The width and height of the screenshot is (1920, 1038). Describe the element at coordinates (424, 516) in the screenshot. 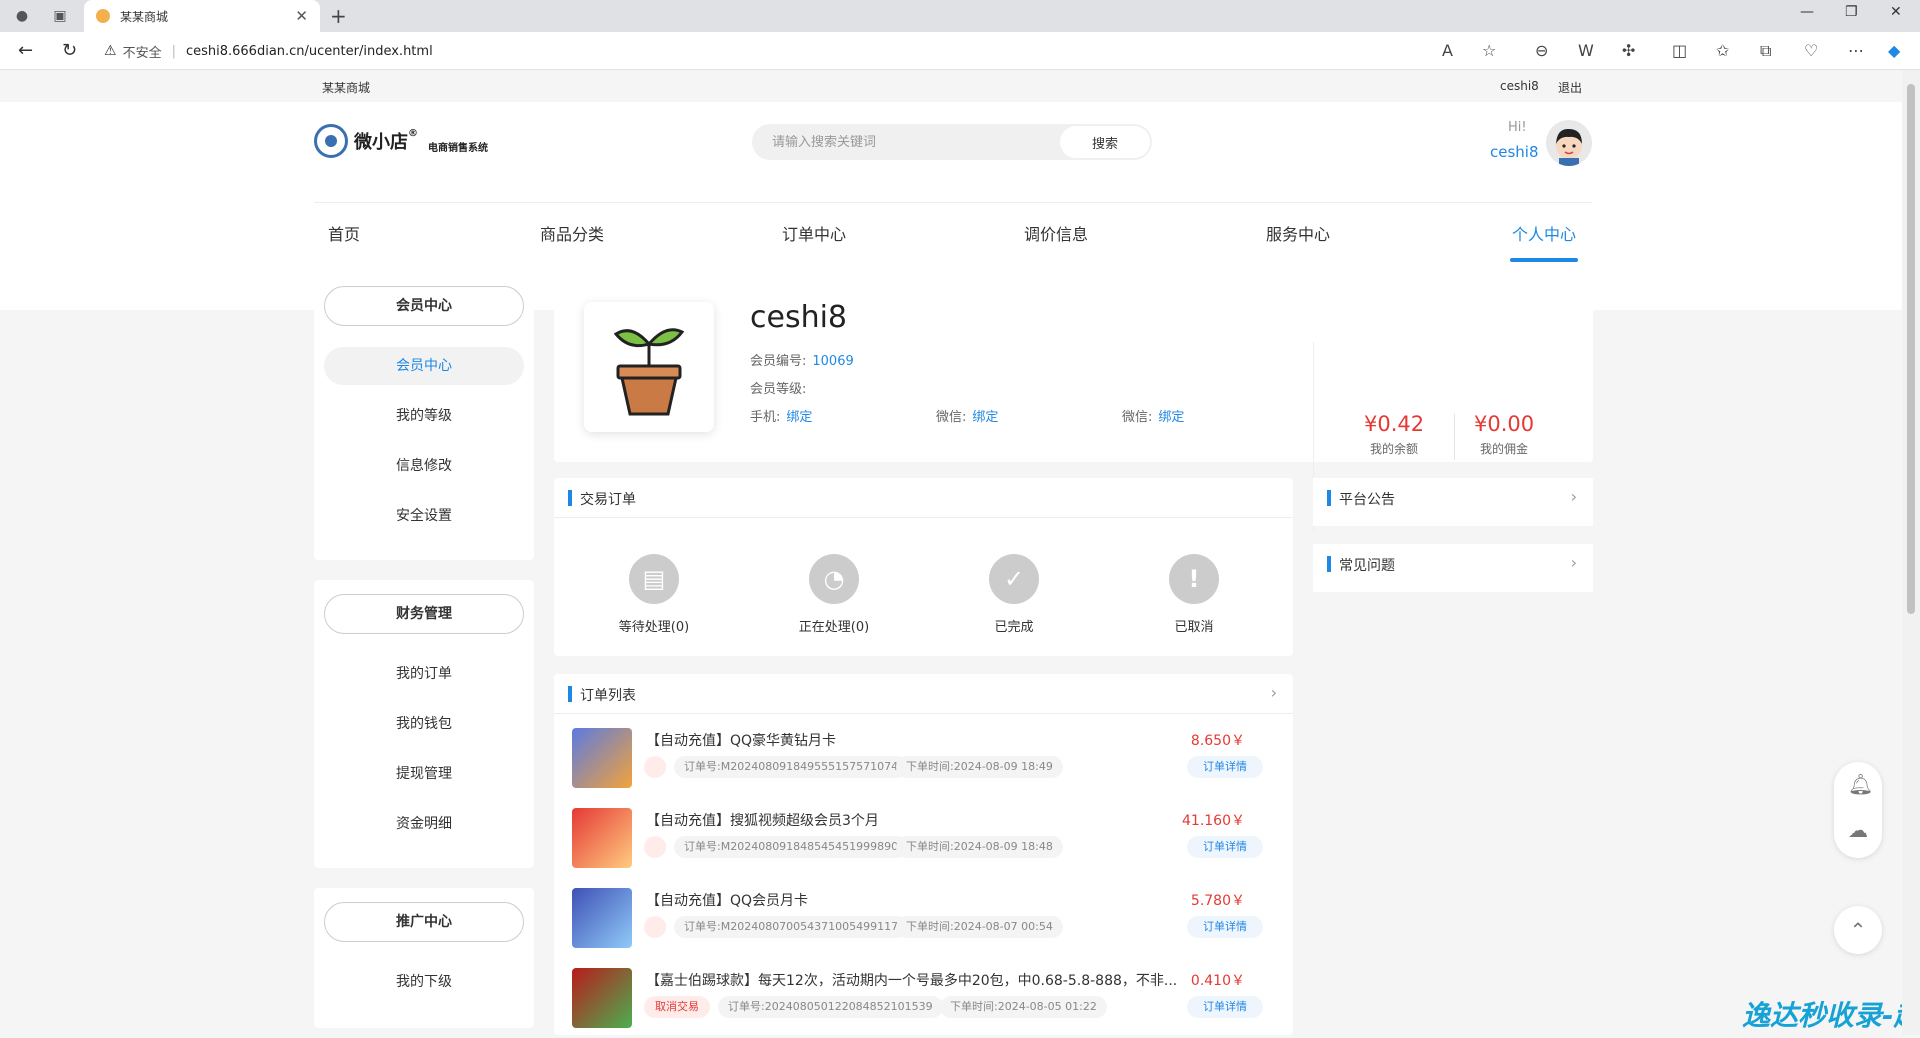

I see `sidebar-item-security: 安全设置` at that location.